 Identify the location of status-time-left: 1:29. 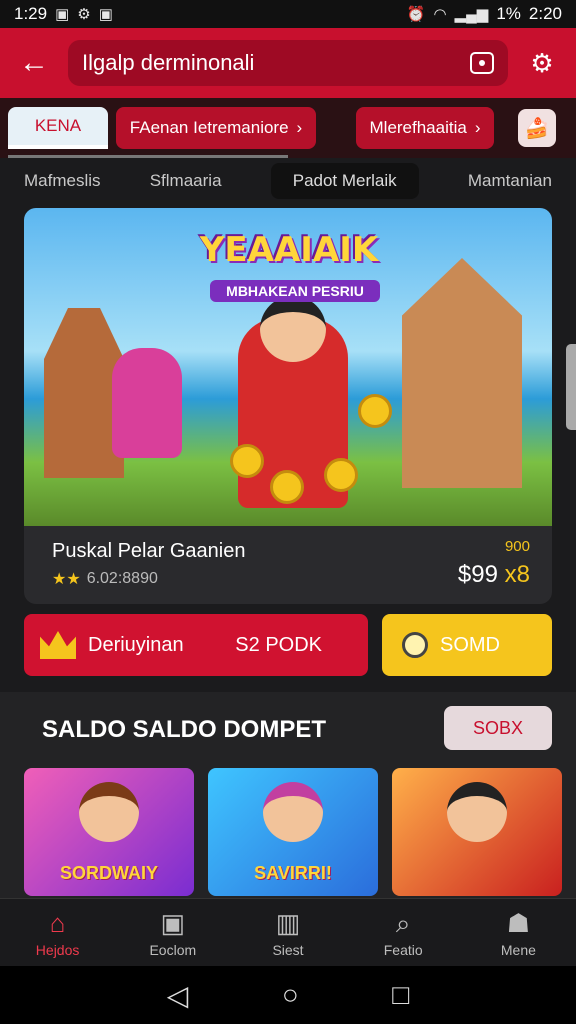
(31, 13).